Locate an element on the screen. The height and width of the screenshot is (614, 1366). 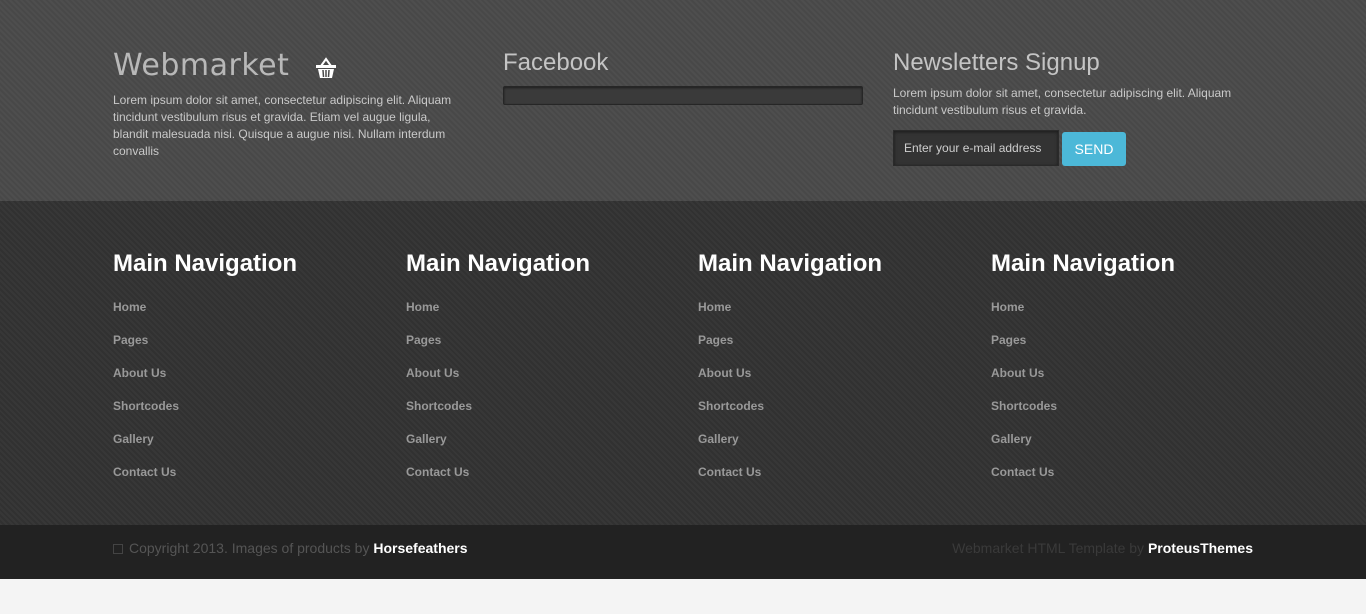
horsefeathers-link: Horsefeathers is located at coordinates (420, 548).